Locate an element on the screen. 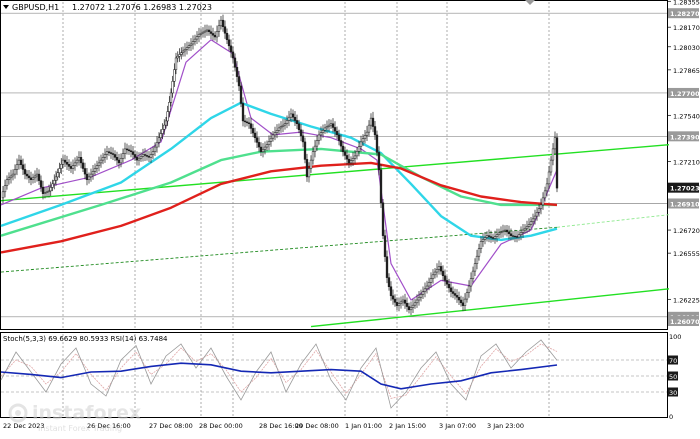 The height and width of the screenshot is (439, 700). watermark-tagline: Instant Forex Trading is located at coordinates (80, 428).